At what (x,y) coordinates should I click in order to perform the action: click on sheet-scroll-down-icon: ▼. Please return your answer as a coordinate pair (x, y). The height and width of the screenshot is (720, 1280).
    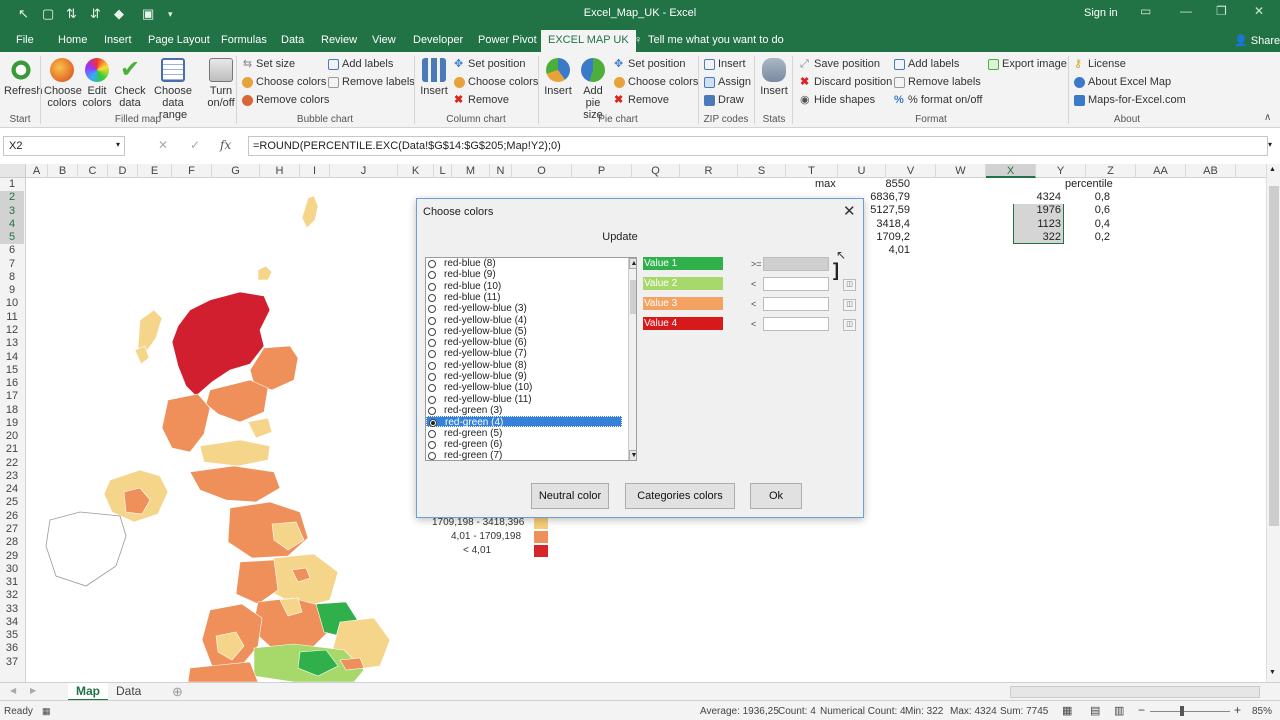
    Looking at the image, I should click on (1272, 672).